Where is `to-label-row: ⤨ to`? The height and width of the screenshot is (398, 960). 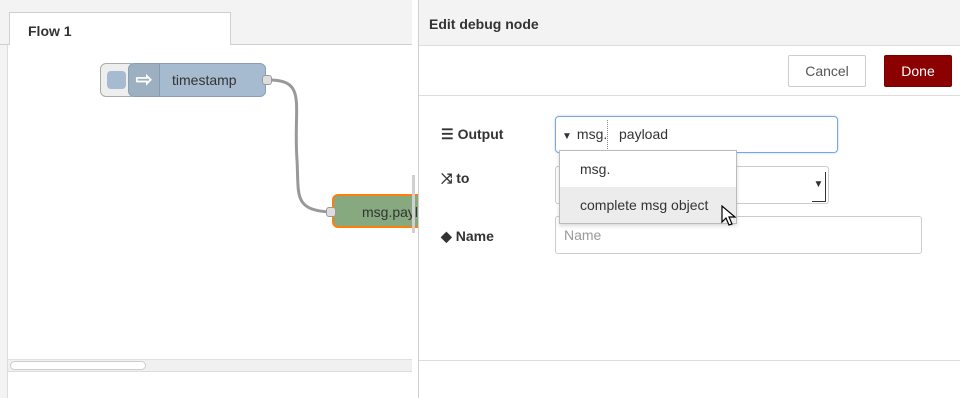 to-label-row: ⤨ to is located at coordinates (455, 178).